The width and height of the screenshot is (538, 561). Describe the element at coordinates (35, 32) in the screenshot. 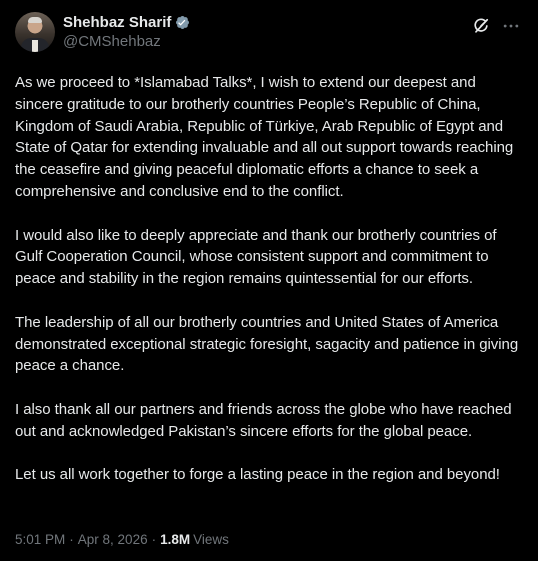

I see `avatar` at that location.